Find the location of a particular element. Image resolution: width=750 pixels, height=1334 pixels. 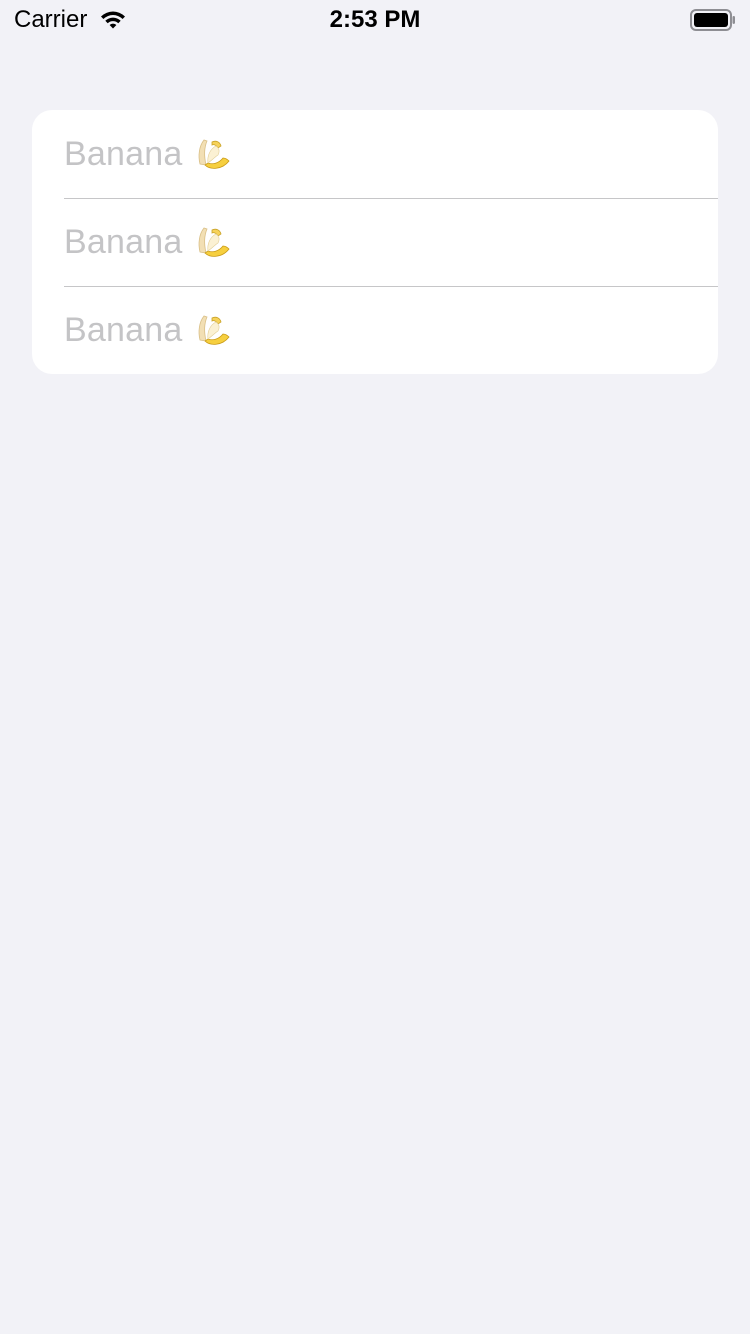

status-time: 2:53 PM is located at coordinates (375, 19).